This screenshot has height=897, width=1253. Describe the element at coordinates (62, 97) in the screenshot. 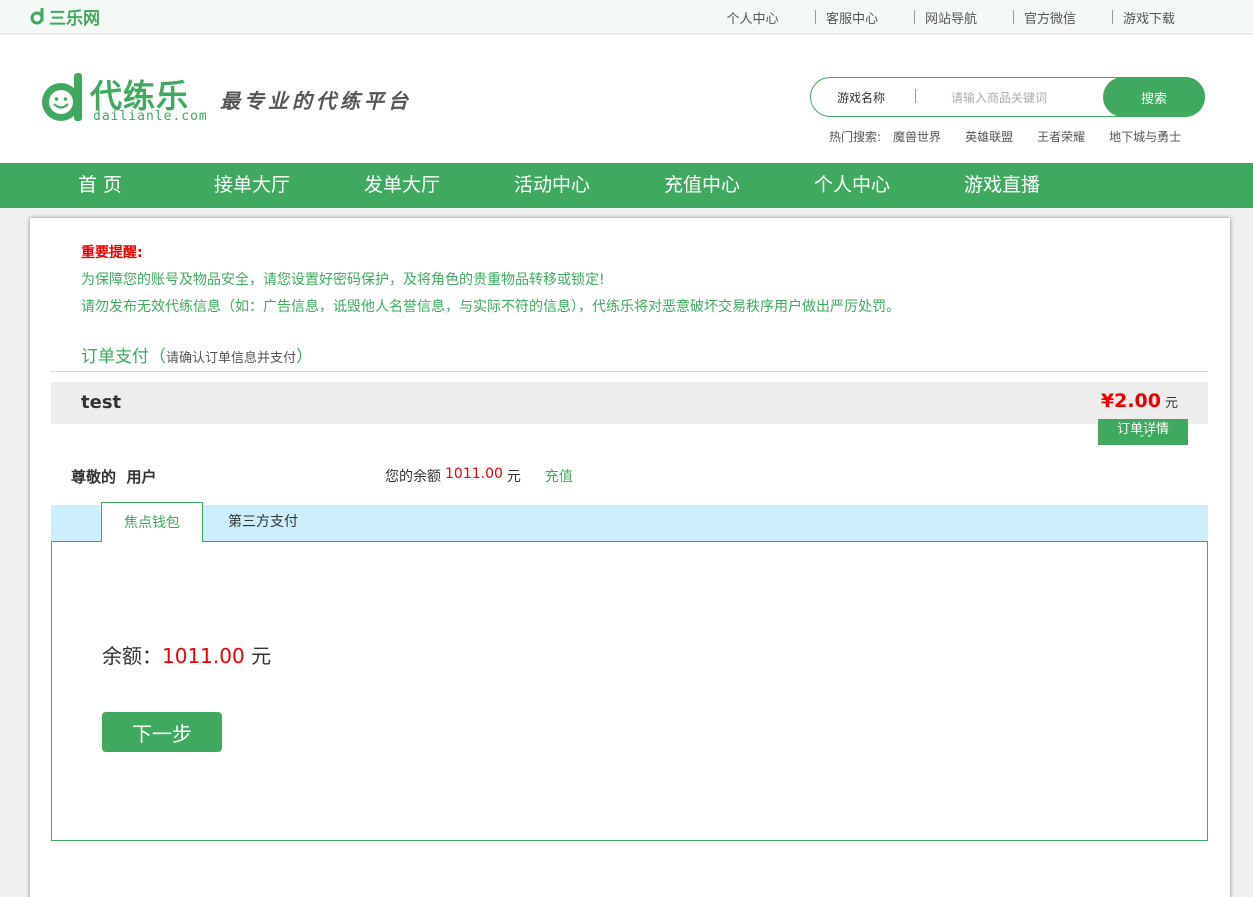

I see `smiley-logo-icon` at that location.